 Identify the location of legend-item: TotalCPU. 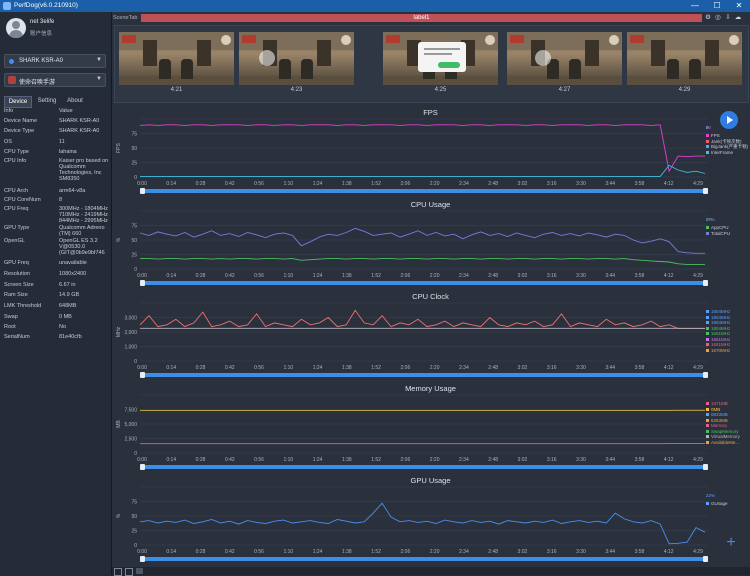
(718, 233).